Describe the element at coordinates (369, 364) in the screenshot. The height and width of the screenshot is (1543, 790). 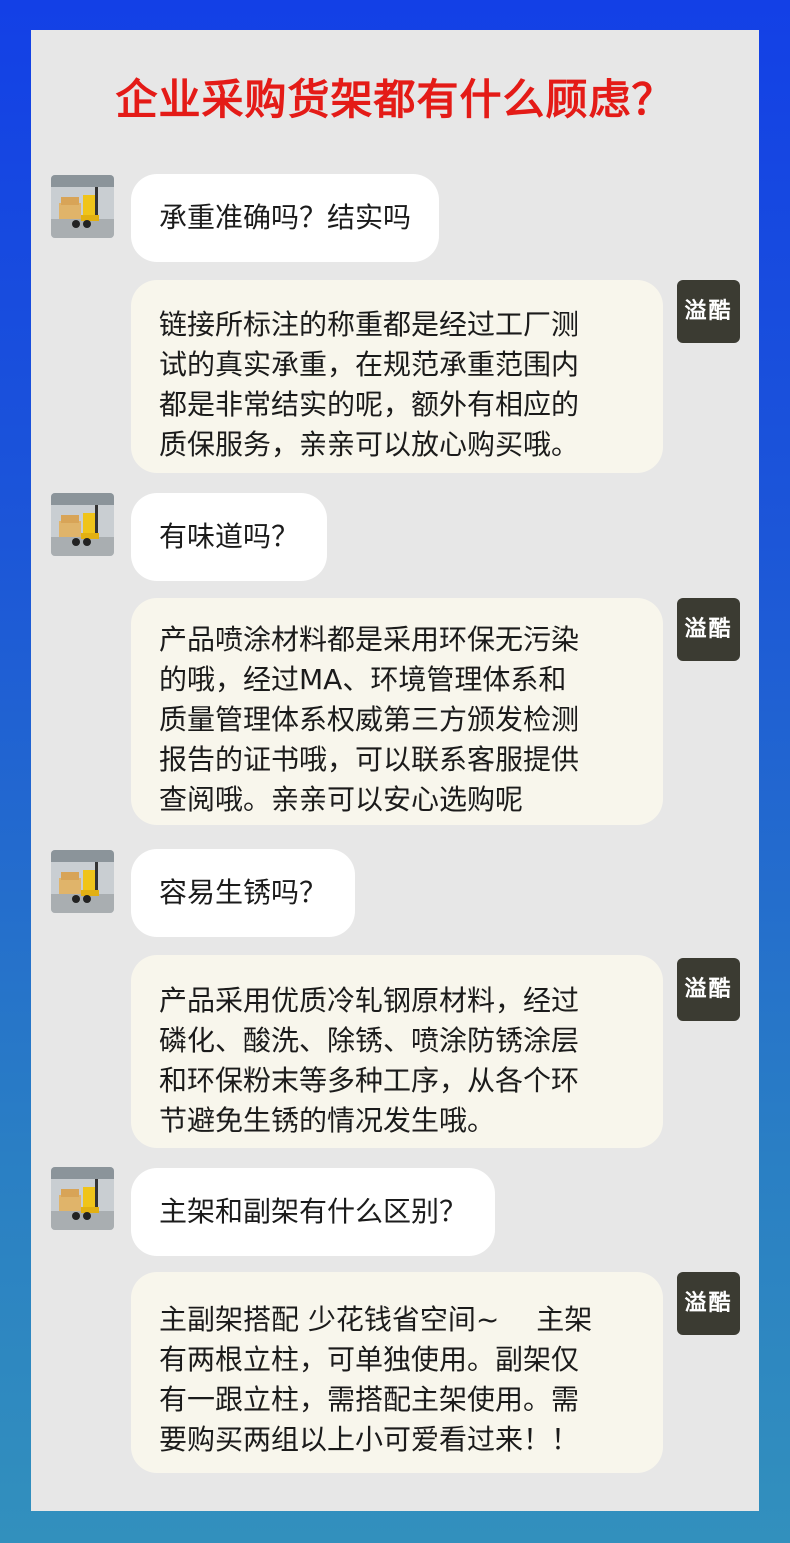
I see `answer-line: 试的真实承重，在规范承重范围内` at that location.